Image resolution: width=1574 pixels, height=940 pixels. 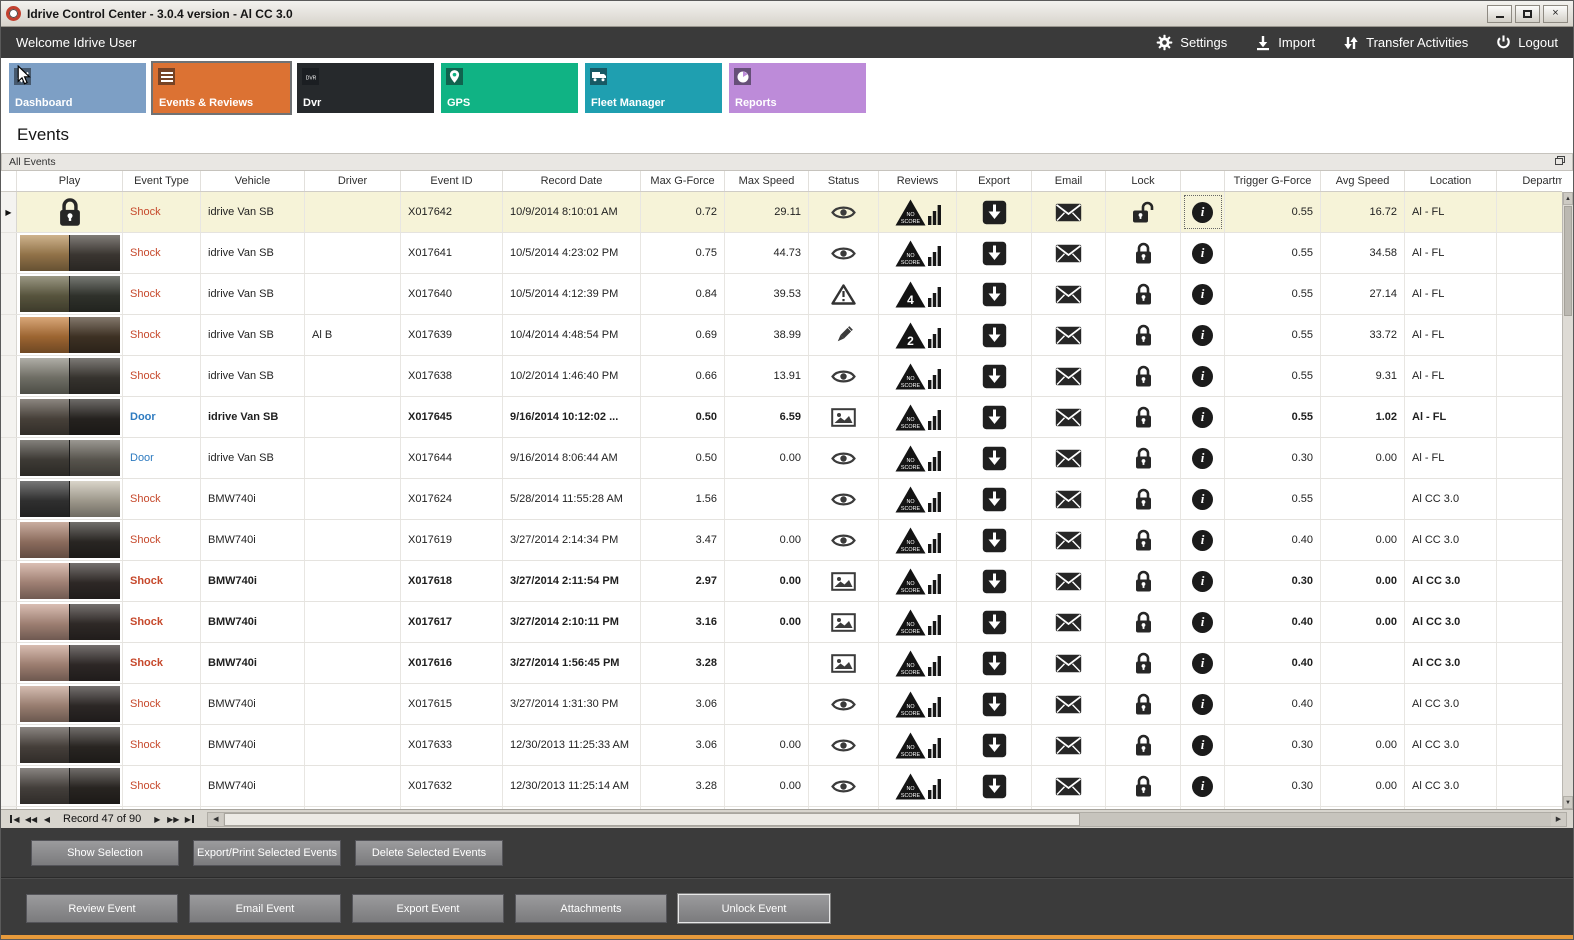 What do you see at coordinates (1568, 802) in the screenshot?
I see `scroll-down-arrow: ▼` at bounding box center [1568, 802].